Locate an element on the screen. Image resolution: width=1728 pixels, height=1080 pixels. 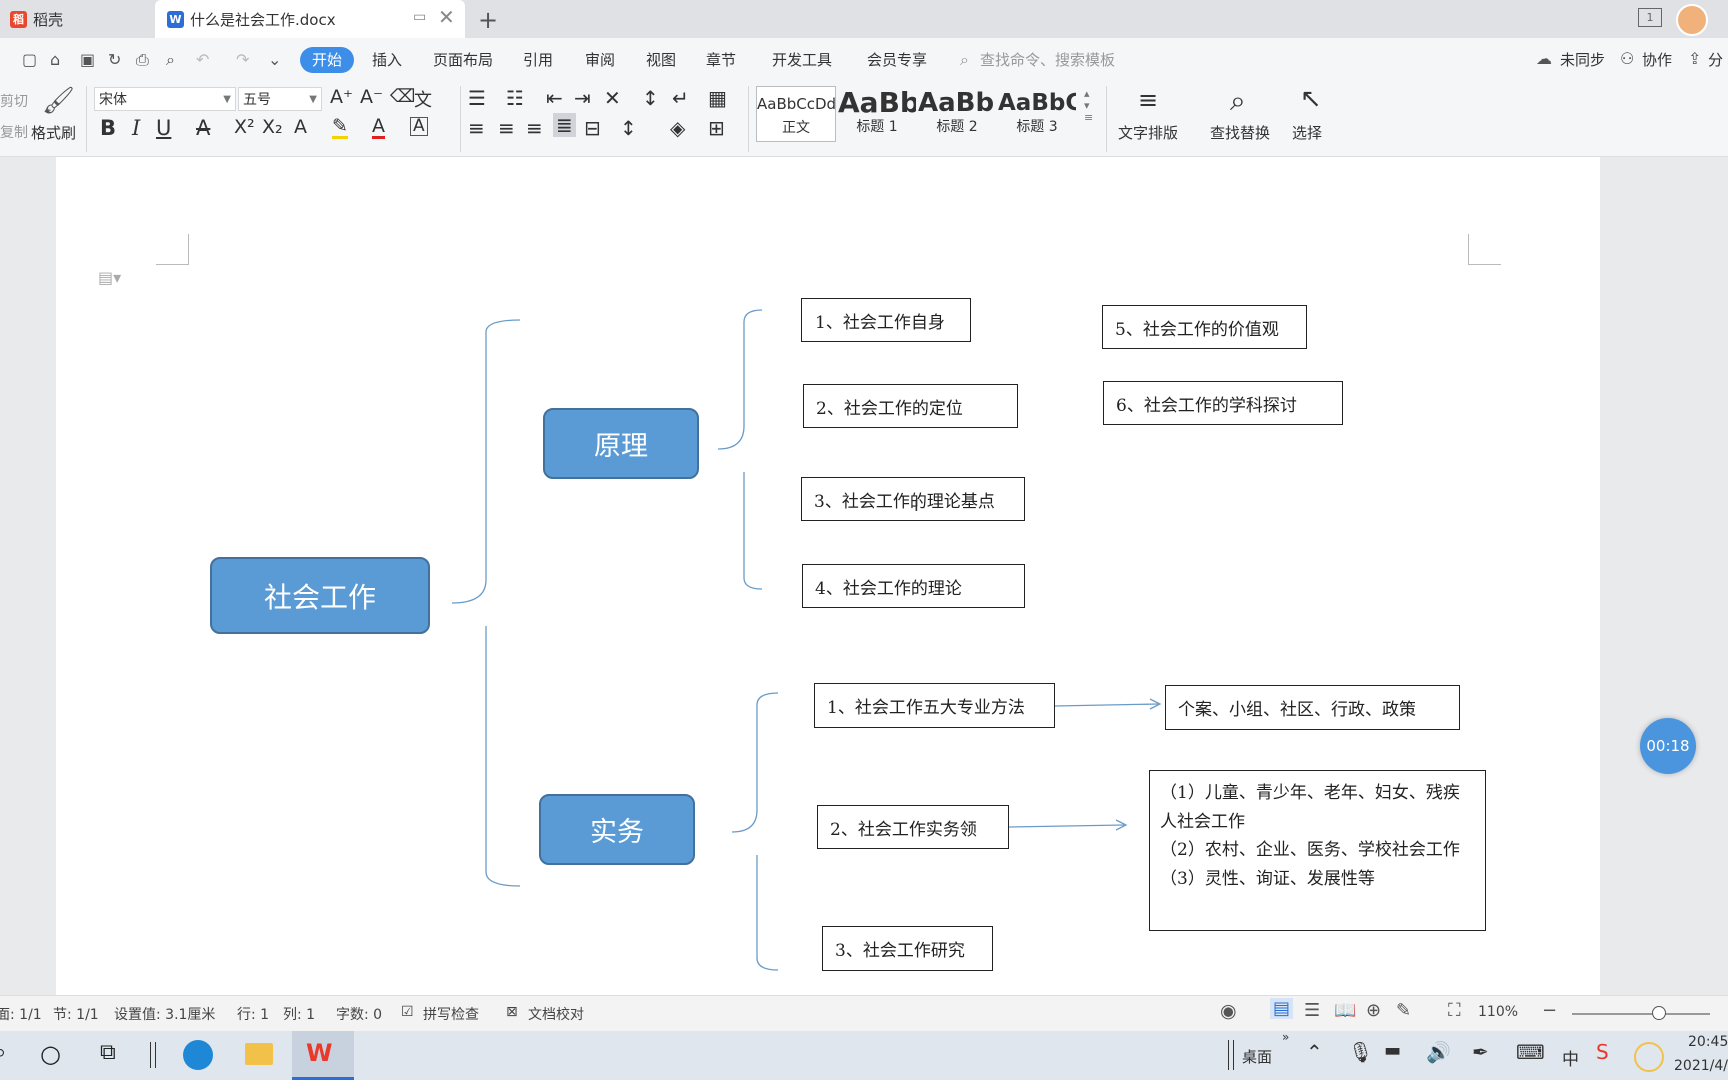
principle-item-1: 1、社会工作自身 is located at coordinates (886, 320).